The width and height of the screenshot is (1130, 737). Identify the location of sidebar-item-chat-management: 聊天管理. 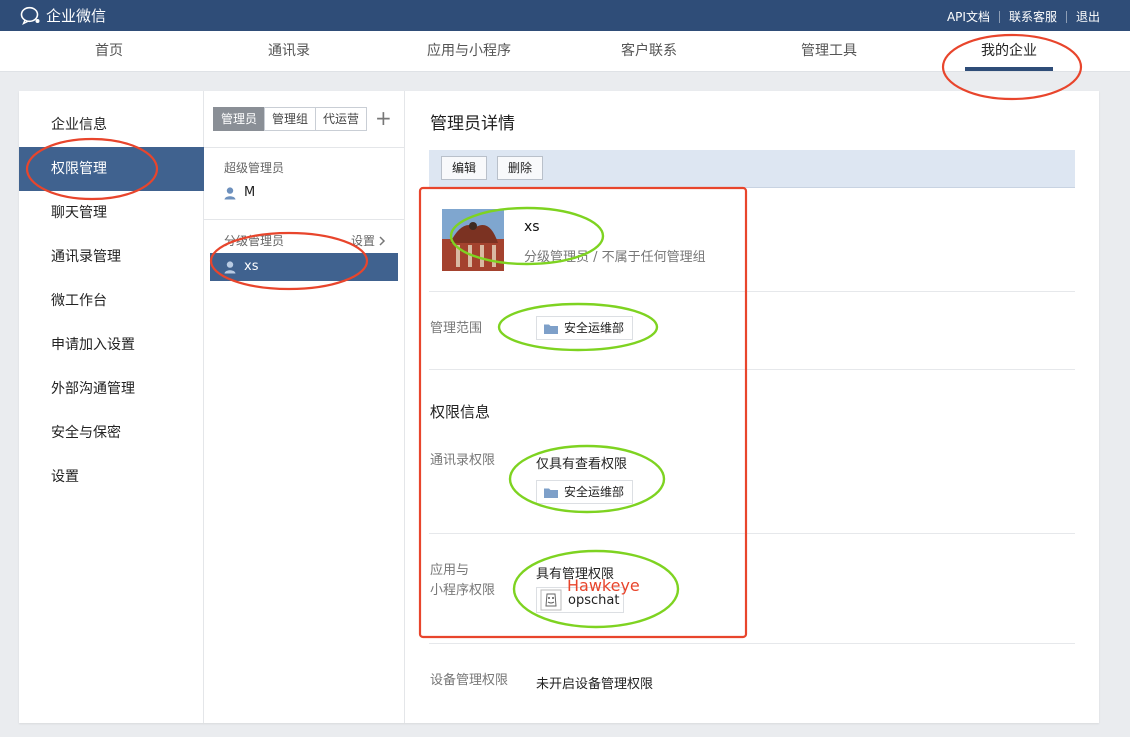
(111, 213).